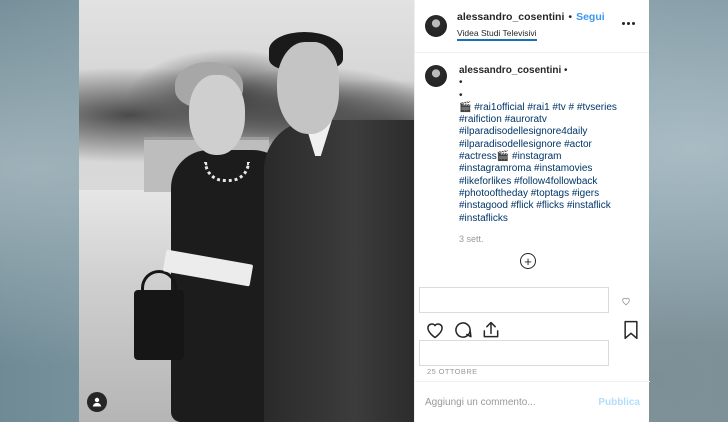 The image size is (728, 422). I want to click on hashtag-line: #photooftheday #toptags #igers, so click(538, 194).